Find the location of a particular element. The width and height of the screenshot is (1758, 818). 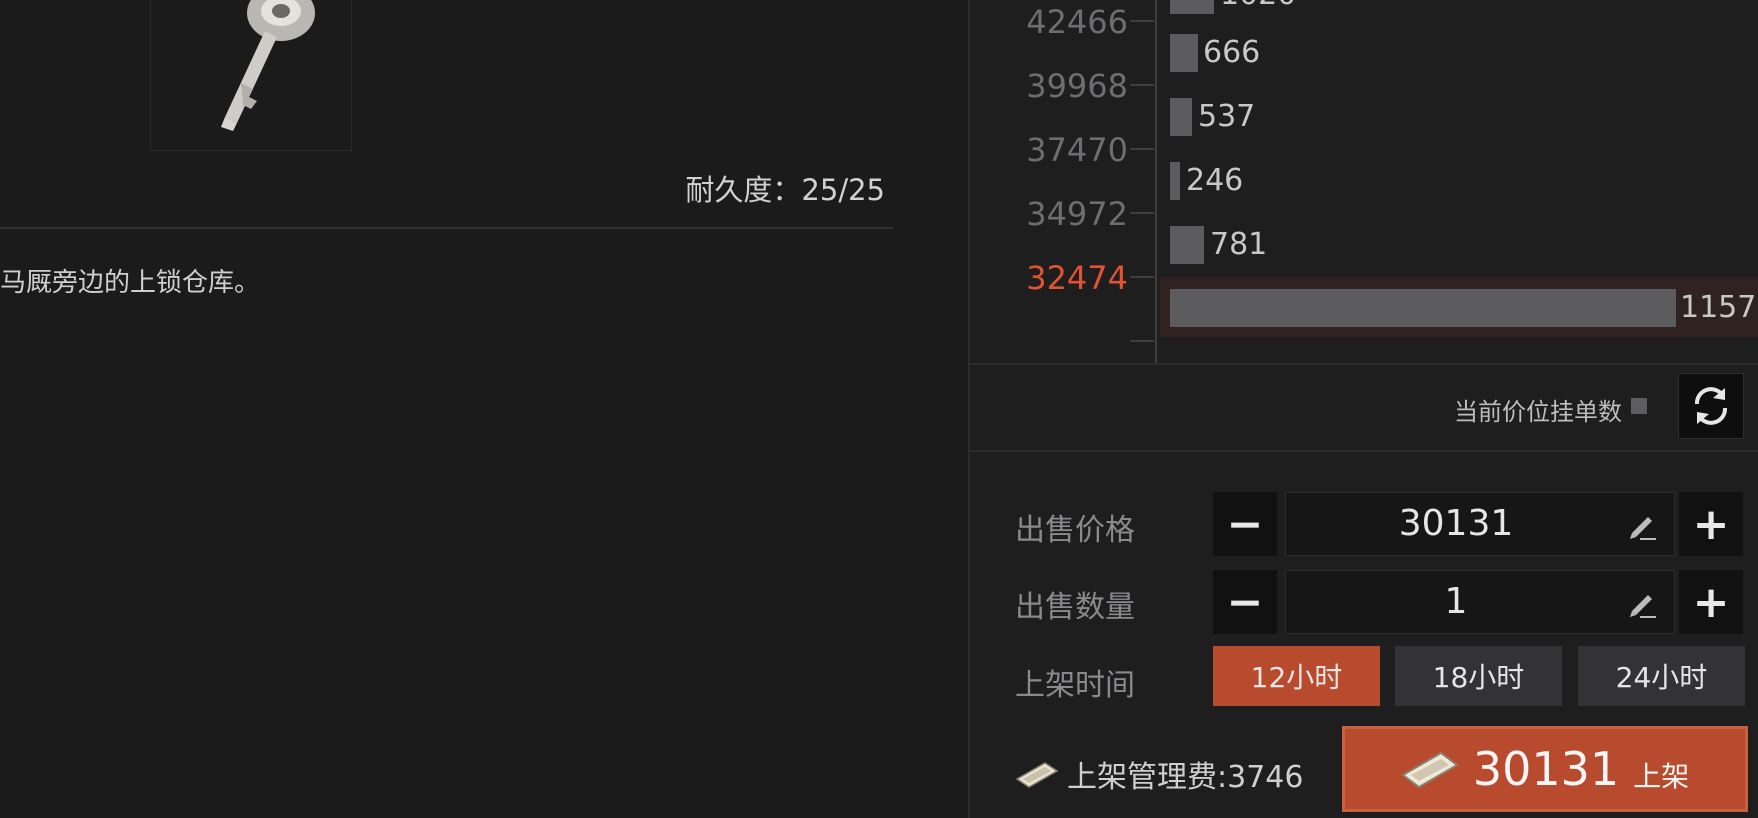

listing-duration-label: 上架时间 is located at coordinates (1075, 685).